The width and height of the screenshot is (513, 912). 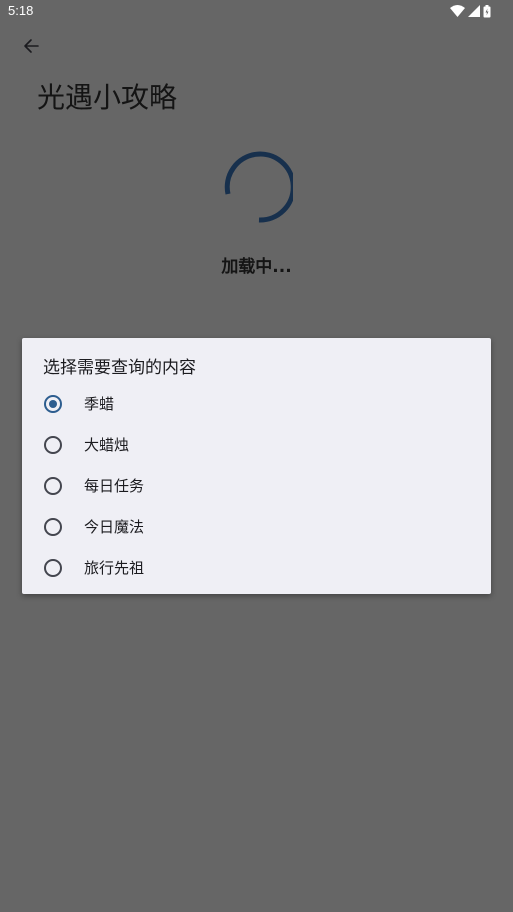 I want to click on option-daily-magic: 今日魔法, so click(x=256, y=526).